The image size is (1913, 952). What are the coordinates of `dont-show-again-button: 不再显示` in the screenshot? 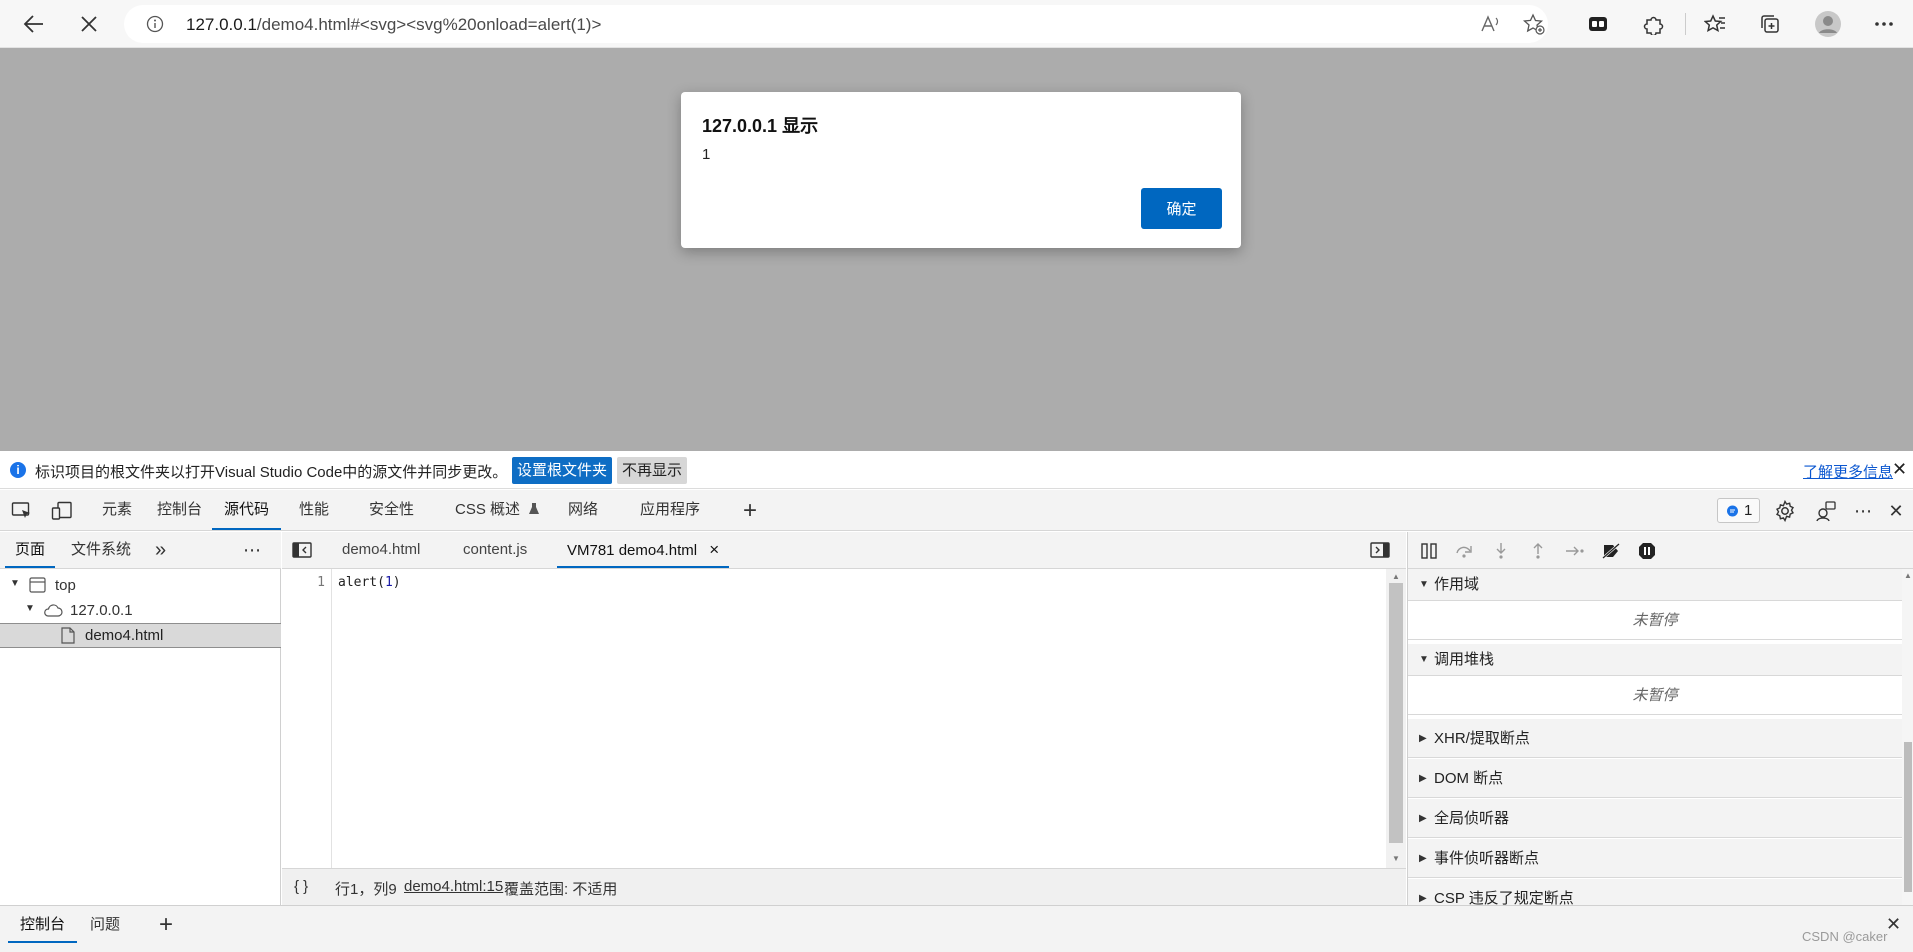 It's located at (652, 470).